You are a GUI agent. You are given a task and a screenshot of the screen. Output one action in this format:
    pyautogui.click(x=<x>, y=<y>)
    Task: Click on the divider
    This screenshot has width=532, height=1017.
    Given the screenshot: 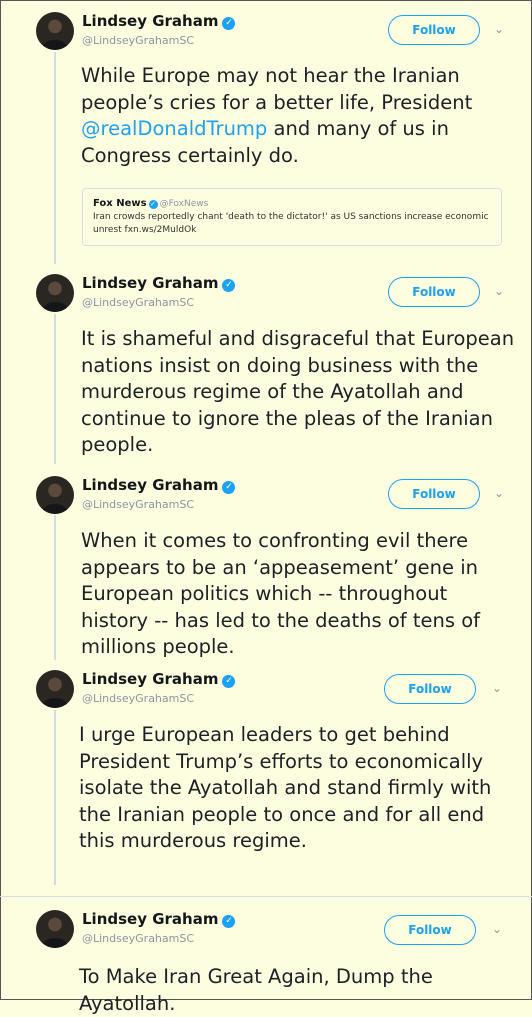 What is the action you would take?
    pyautogui.click(x=266, y=896)
    